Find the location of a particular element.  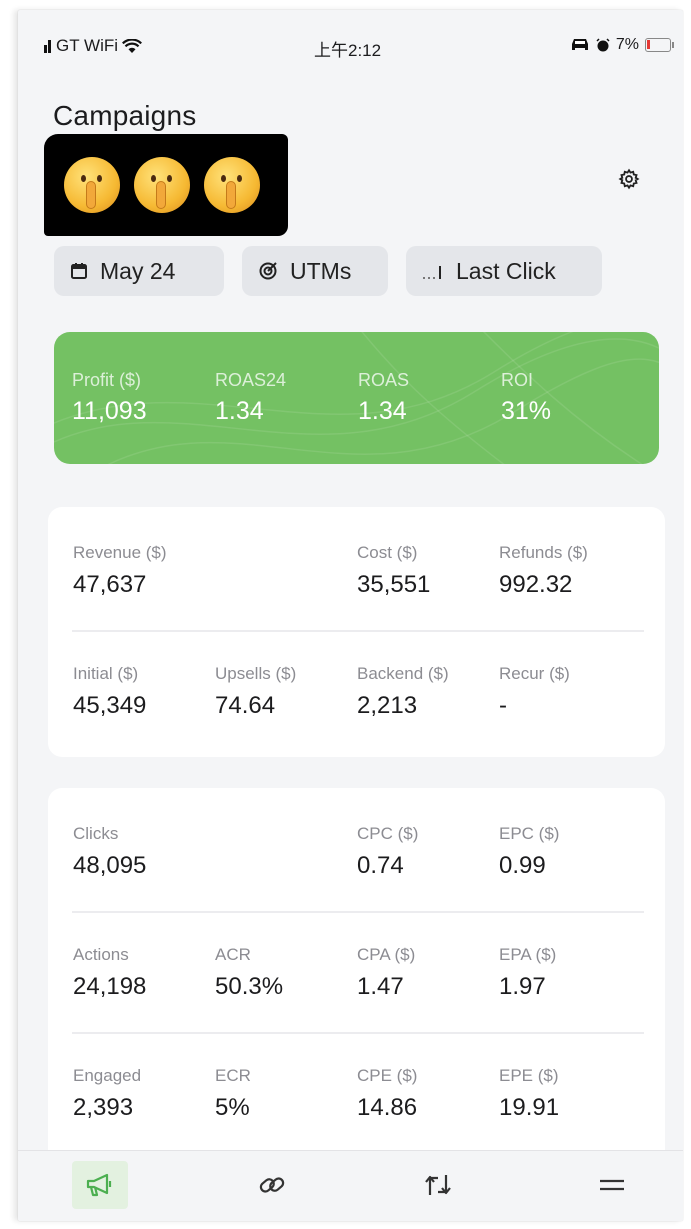

stat-label: EPE ($) is located at coordinates (529, 1075).